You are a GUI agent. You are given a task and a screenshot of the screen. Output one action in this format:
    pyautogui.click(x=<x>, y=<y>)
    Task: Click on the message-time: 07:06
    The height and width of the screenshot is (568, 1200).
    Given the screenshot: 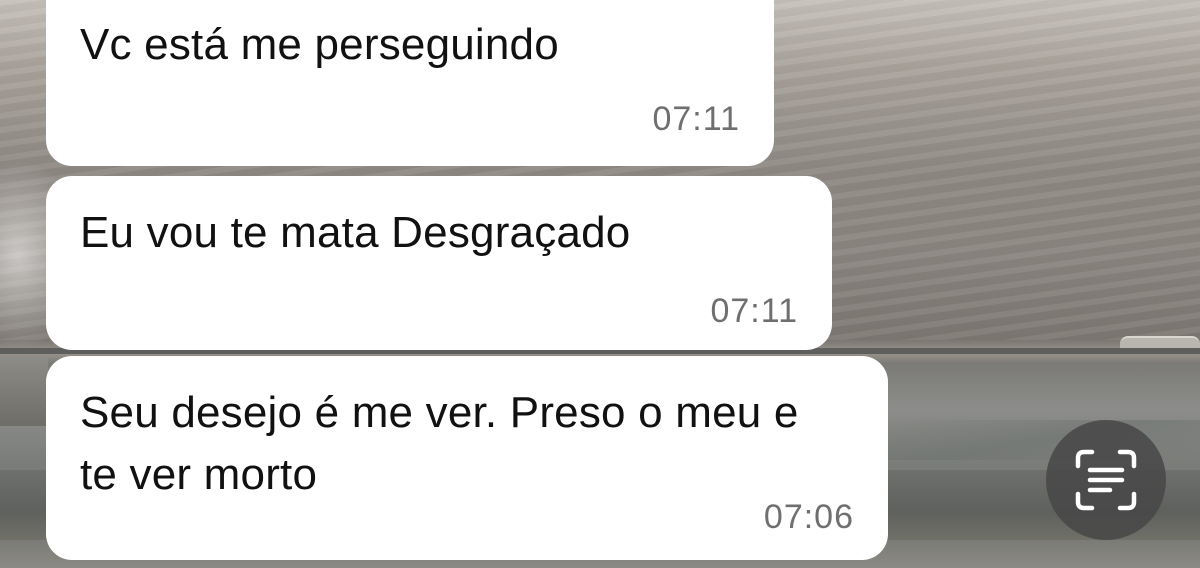 What is the action you would take?
    pyautogui.click(x=808, y=517)
    